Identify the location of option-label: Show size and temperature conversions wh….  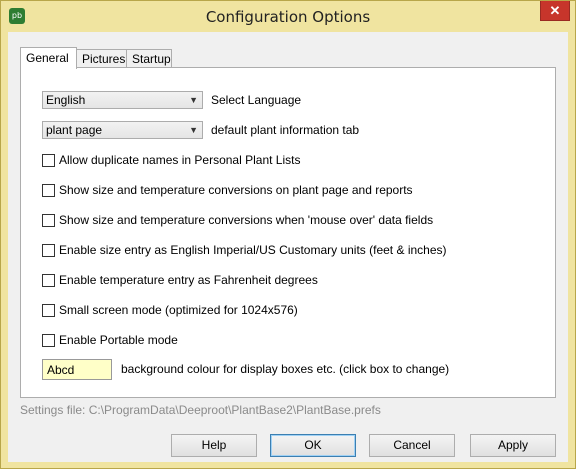
(246, 220).